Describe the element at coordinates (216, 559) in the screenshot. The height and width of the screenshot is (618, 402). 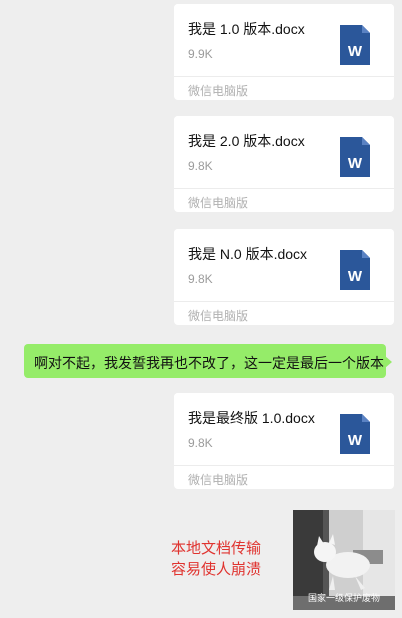
I see `caption: 本地文档传输 容易使人崩溃` at that location.